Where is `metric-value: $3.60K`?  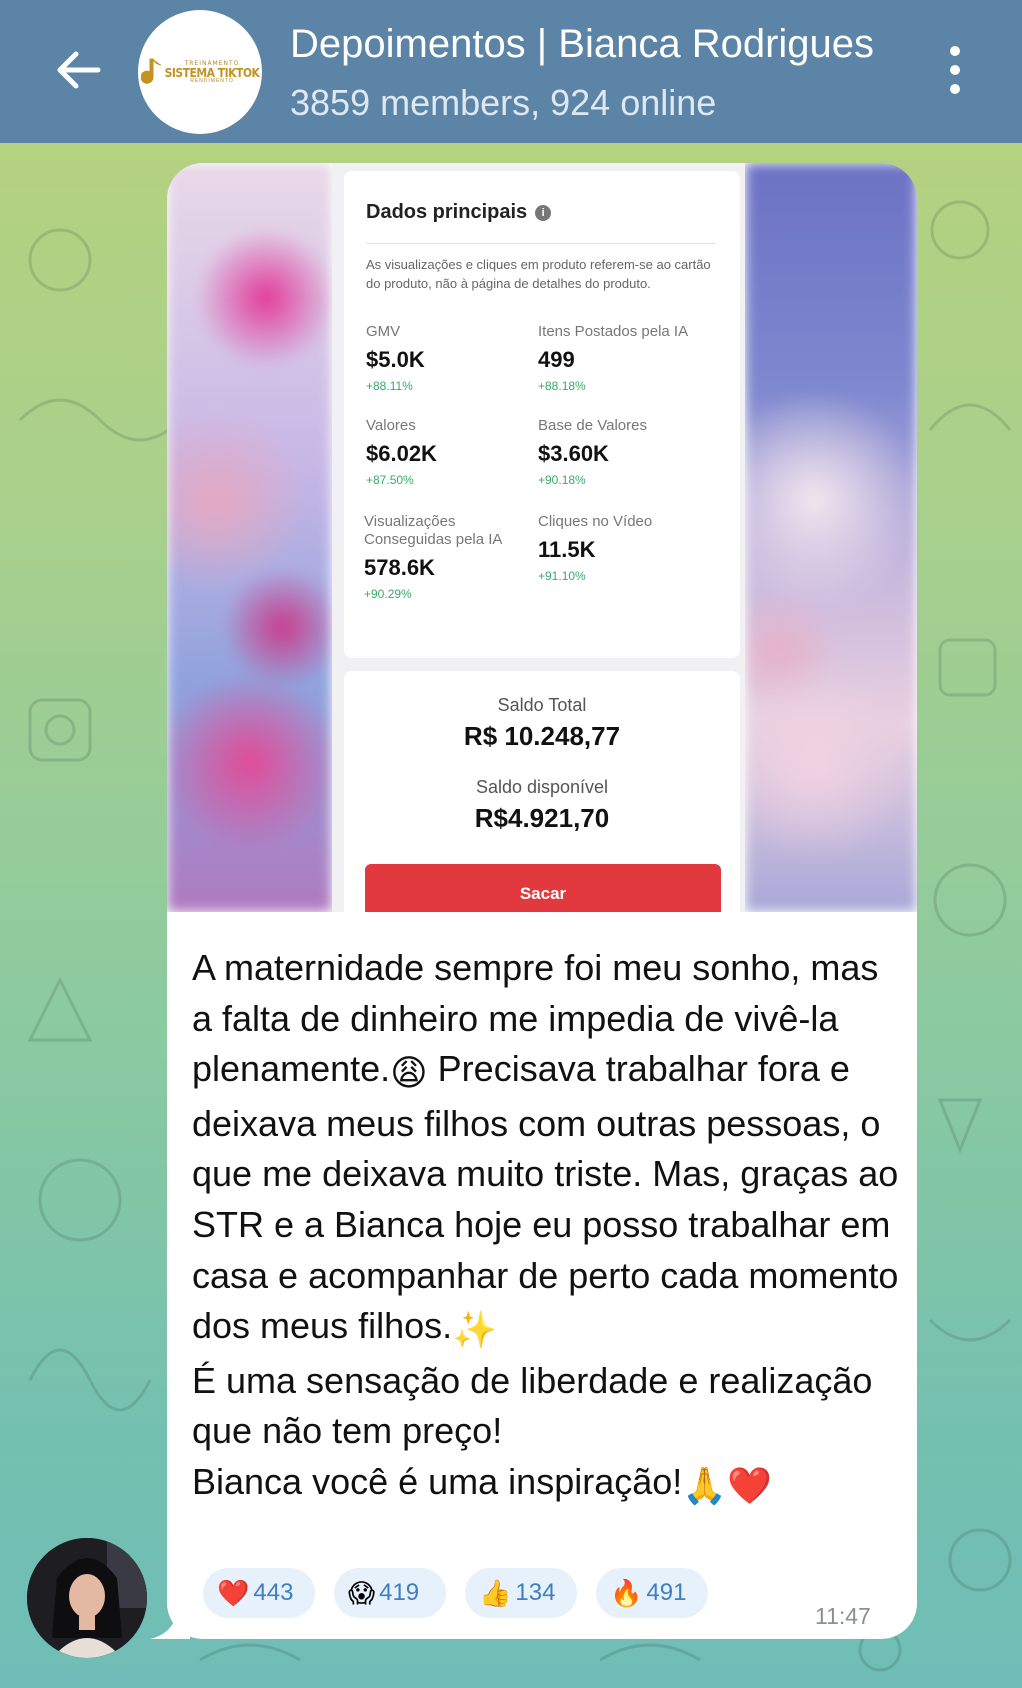 metric-value: $3.60K is located at coordinates (573, 453).